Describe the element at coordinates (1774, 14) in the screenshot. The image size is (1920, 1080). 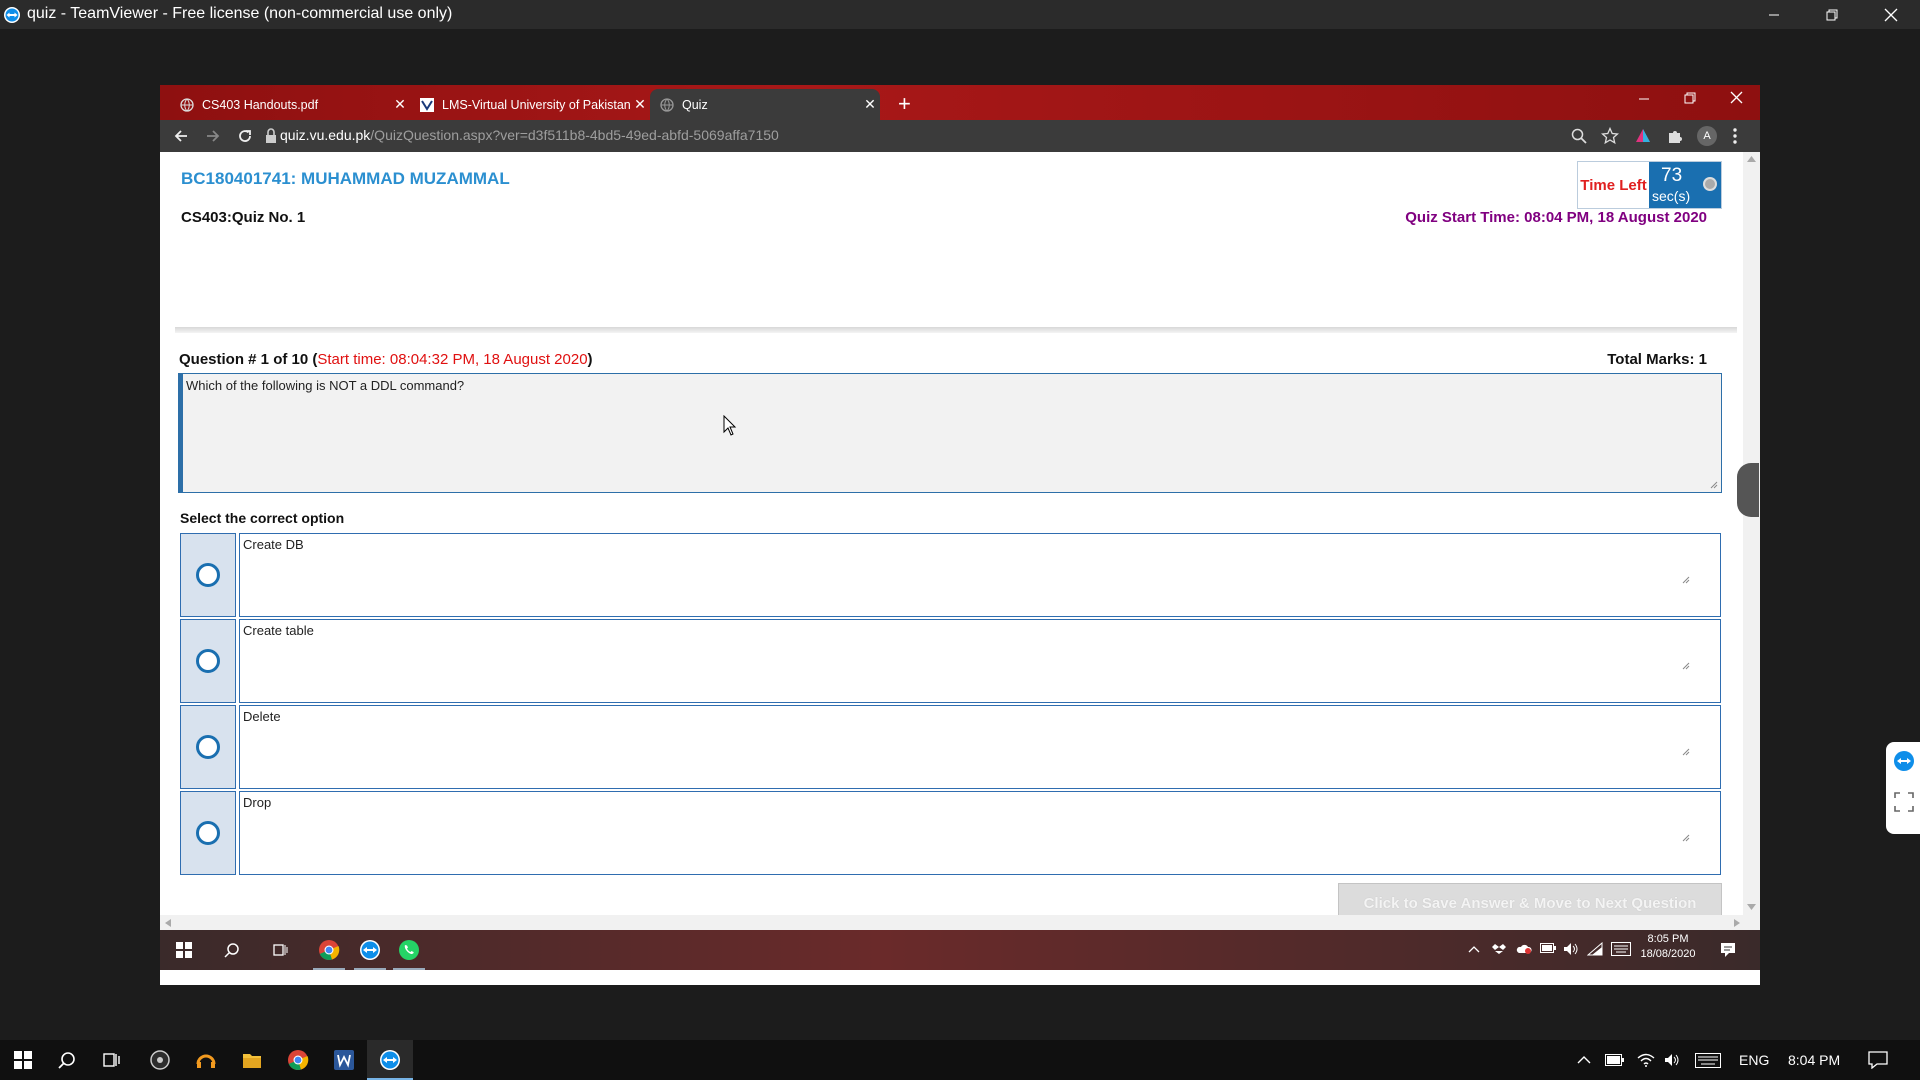
I see `minimize-button` at that location.